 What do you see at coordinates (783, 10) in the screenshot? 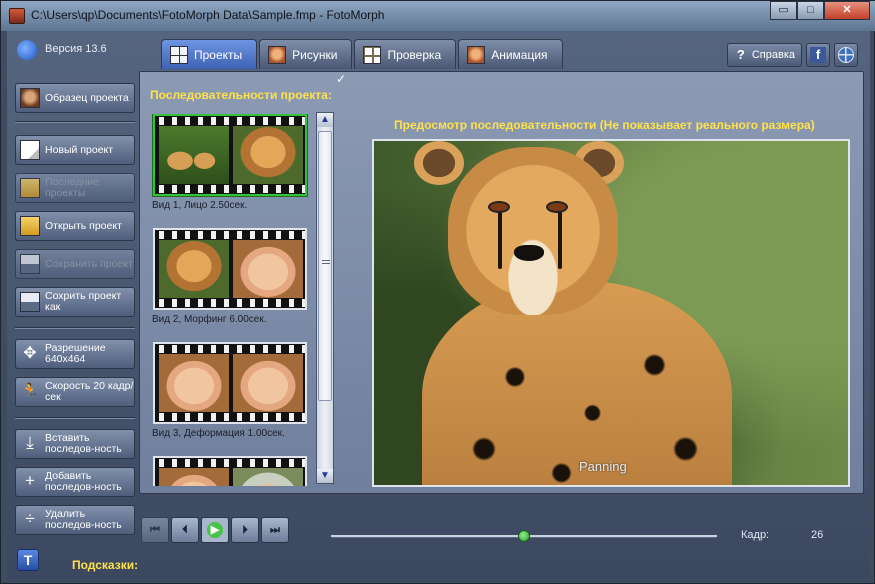
I see `minimize-button: ▭` at bounding box center [783, 10].